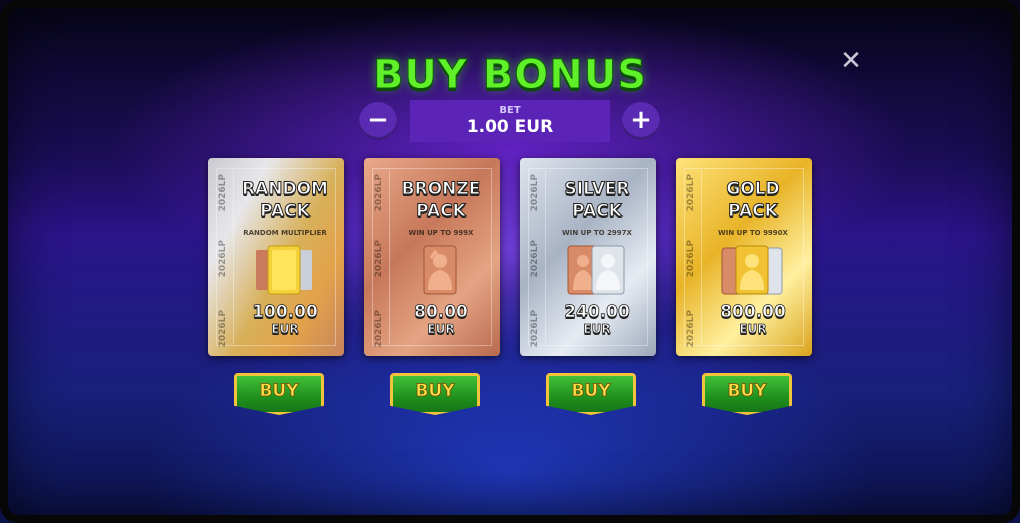 This screenshot has width=1020, height=523. Describe the element at coordinates (851, 61) in the screenshot. I see `close-icon: ✕` at that location.